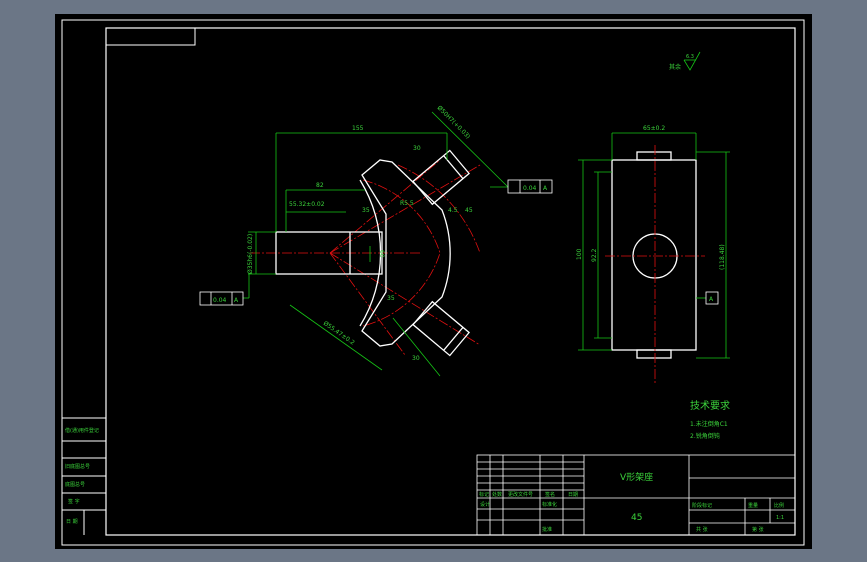  What do you see at coordinates (579, 254) in the screenshot?
I see `side-height-dim: 100` at bounding box center [579, 254].